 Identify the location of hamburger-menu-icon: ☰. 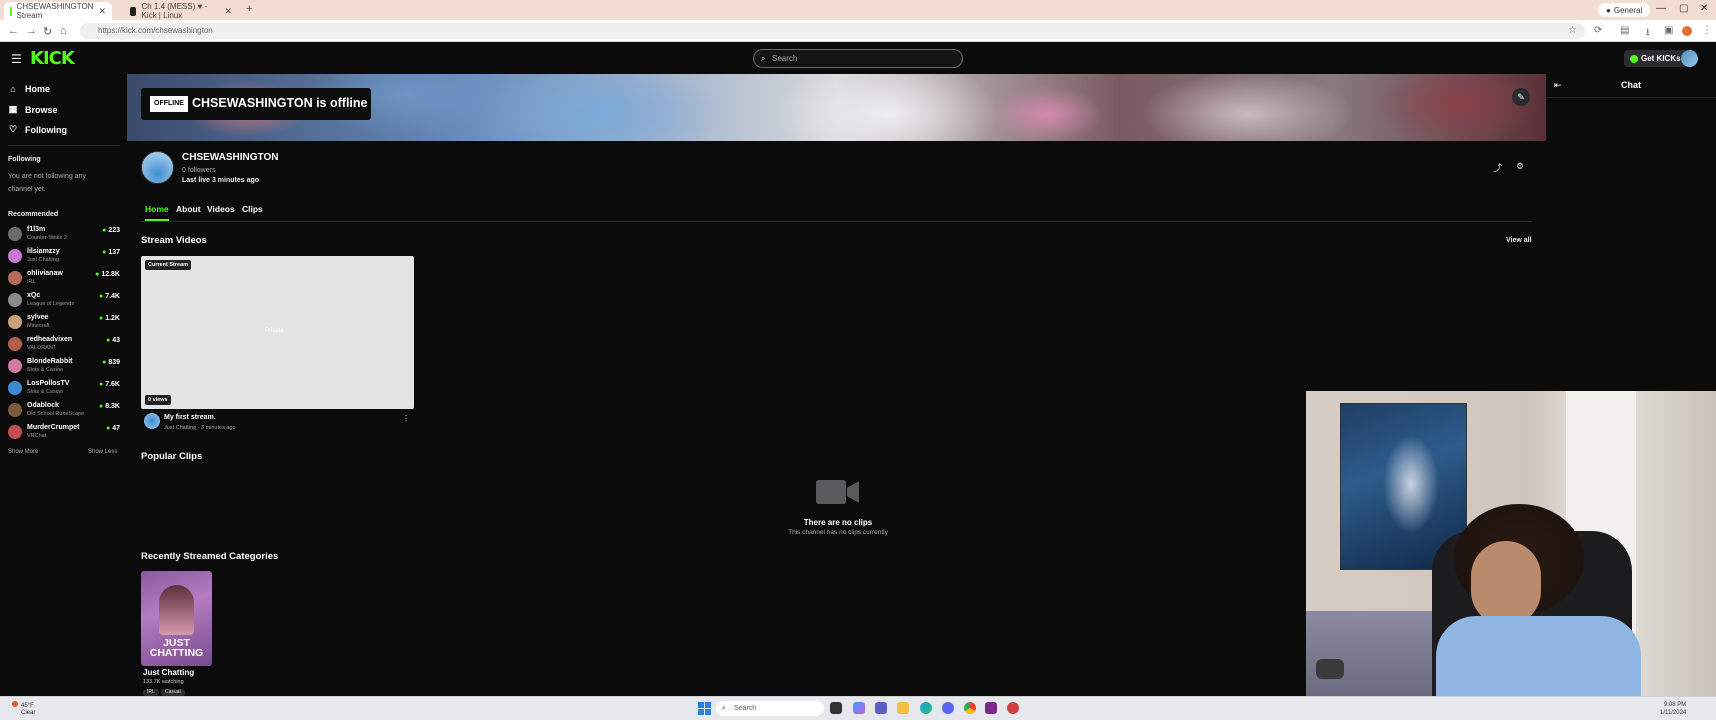
(16, 59).